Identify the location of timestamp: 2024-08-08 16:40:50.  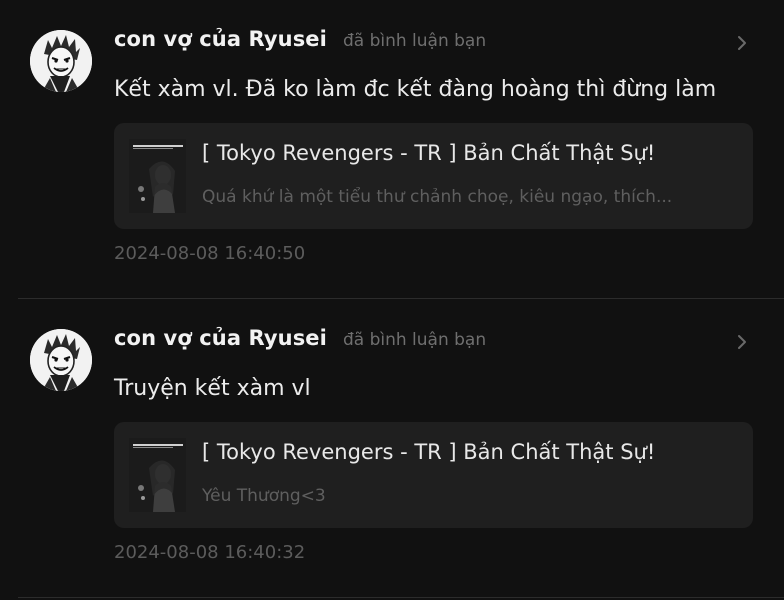
(210, 253).